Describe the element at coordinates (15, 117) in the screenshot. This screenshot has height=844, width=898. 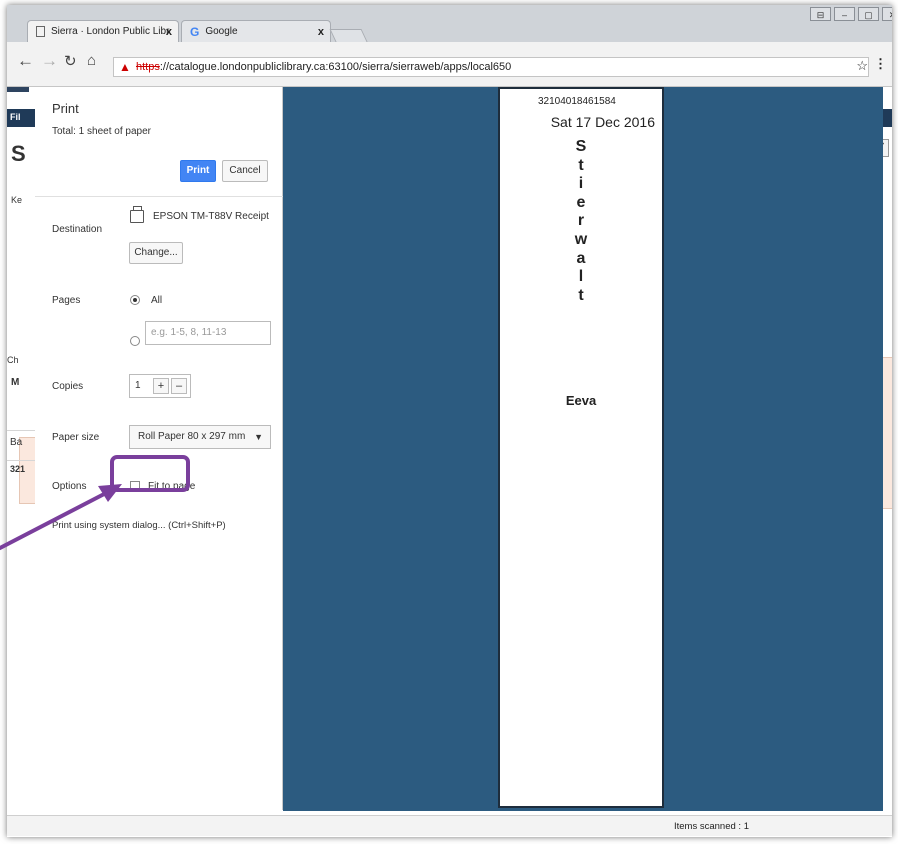
I see `file-menu-peek: Fil` at that location.